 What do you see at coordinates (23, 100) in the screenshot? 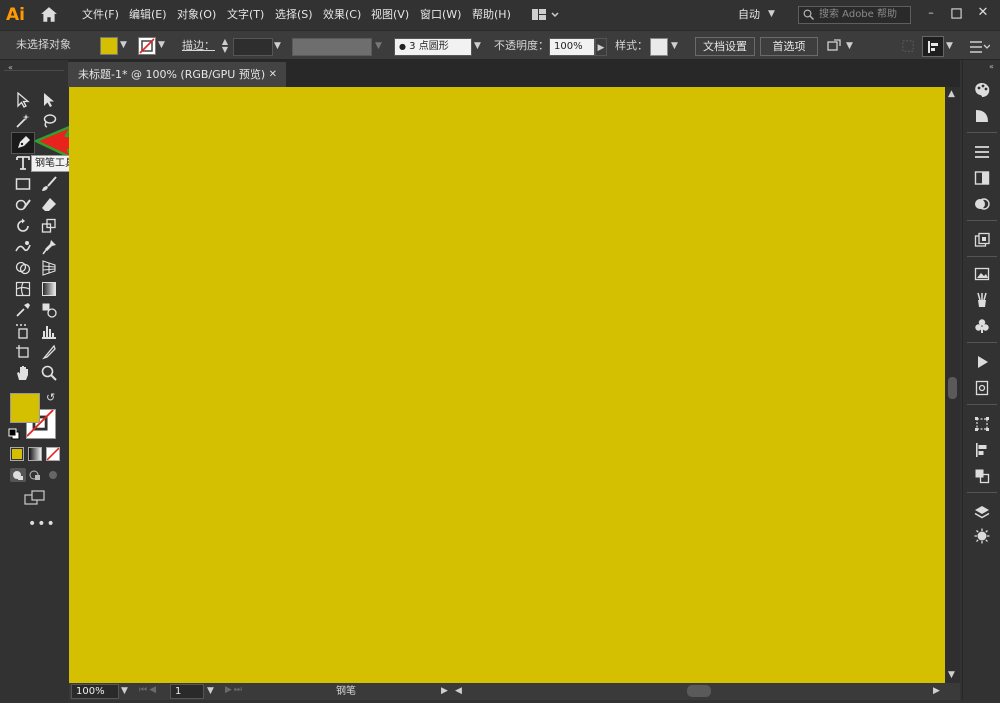
I see `selection-tool-icon` at bounding box center [23, 100].